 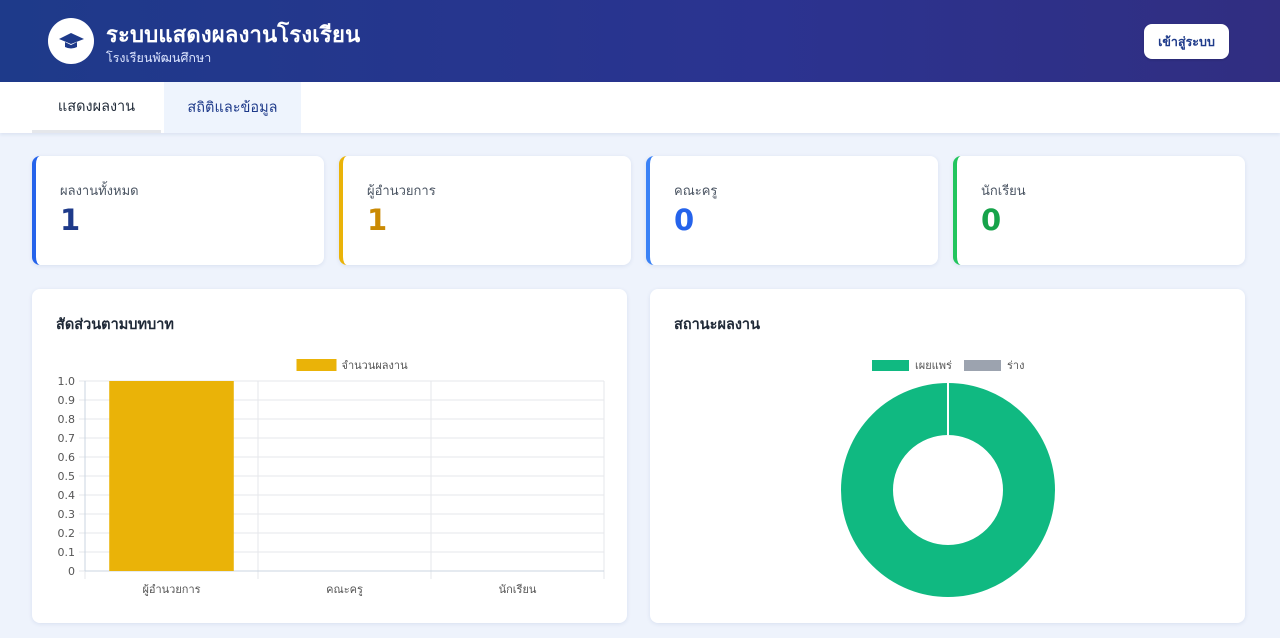 I want to click on stat-card-director: ผู้อำนวยการ 1, so click(x=485, y=210).